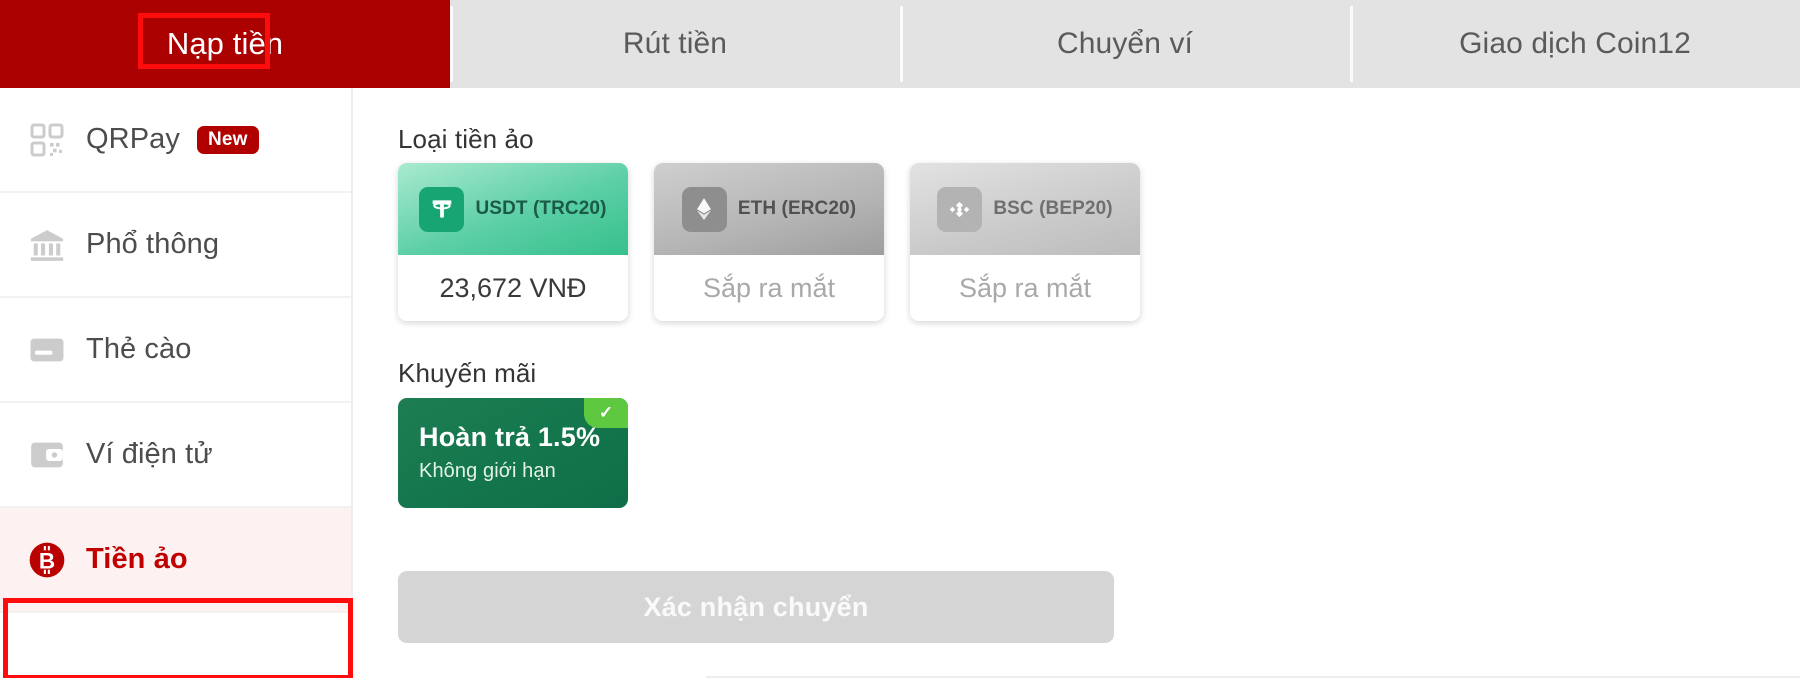  Describe the element at coordinates (139, 349) in the screenshot. I see `sidebar-item-the-cao-label: Thẻ cào` at that location.